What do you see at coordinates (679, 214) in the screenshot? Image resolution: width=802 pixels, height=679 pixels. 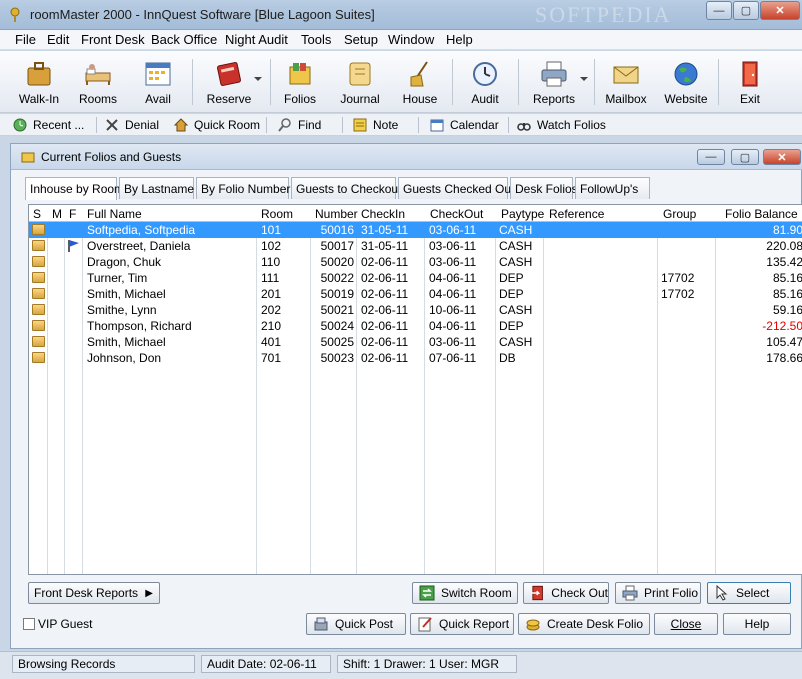 I see `col-group: Group` at bounding box center [679, 214].